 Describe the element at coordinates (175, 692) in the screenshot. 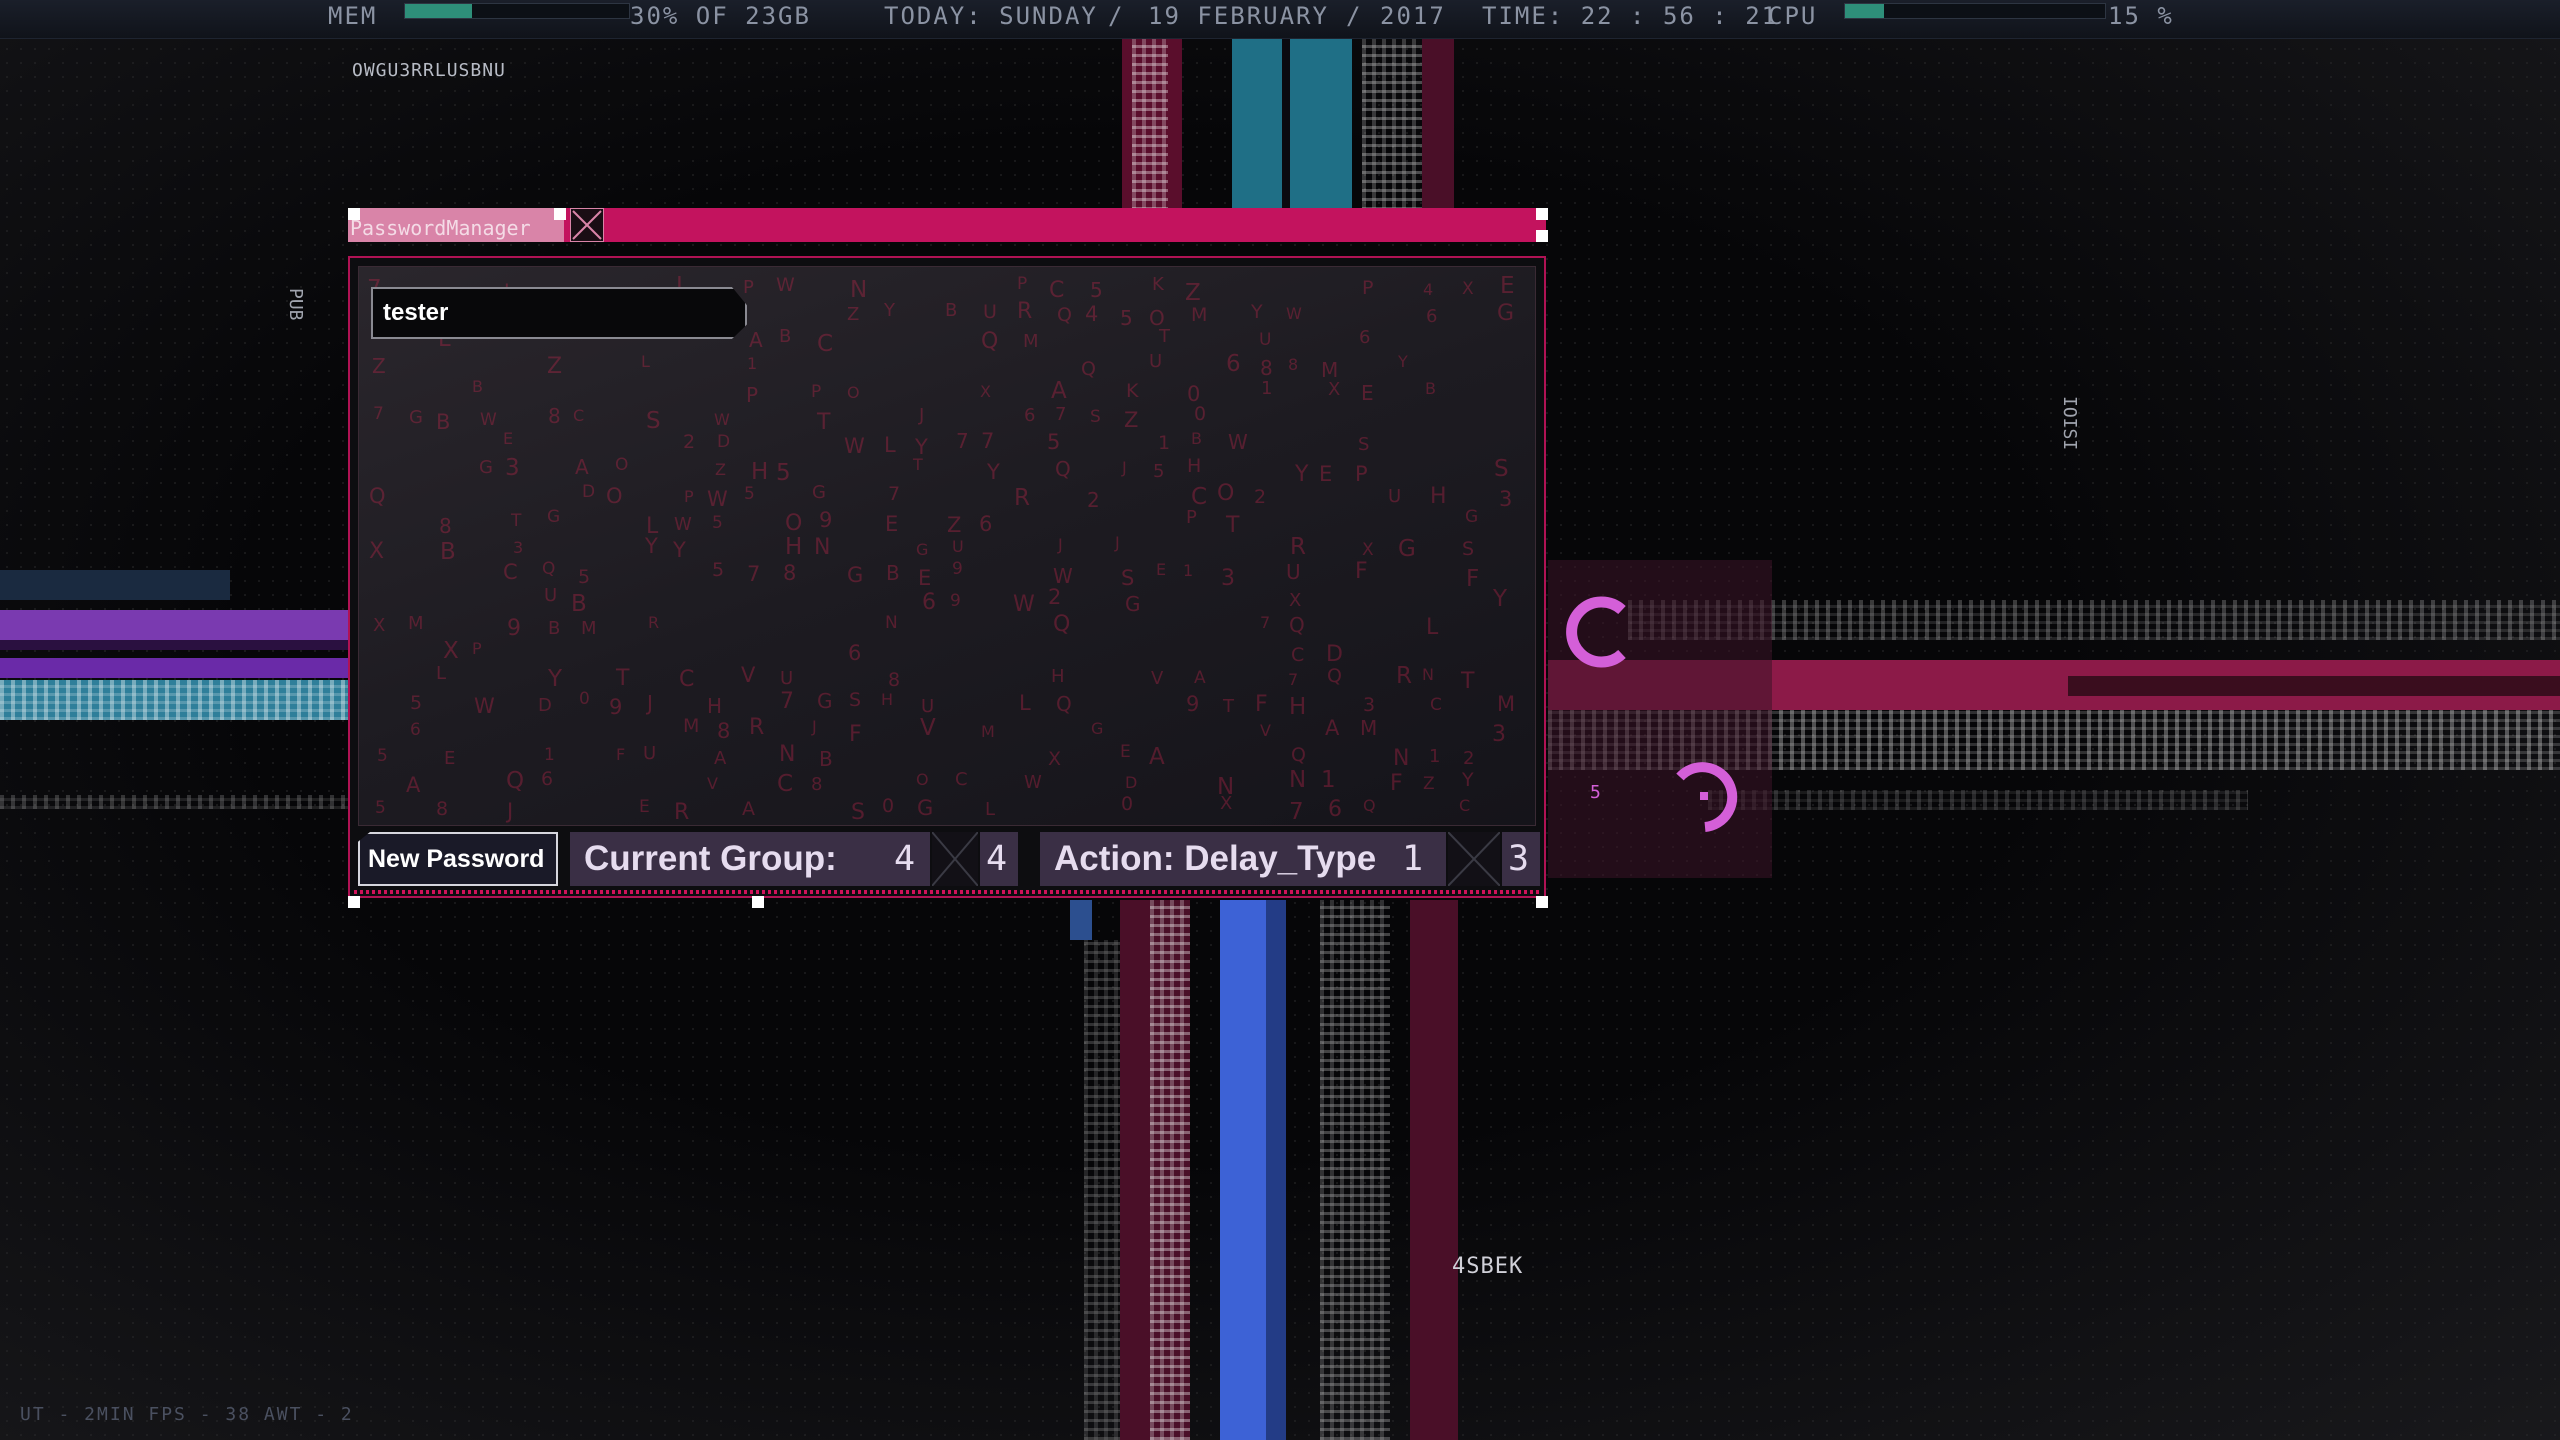

I see `glitch-stream-left` at that location.